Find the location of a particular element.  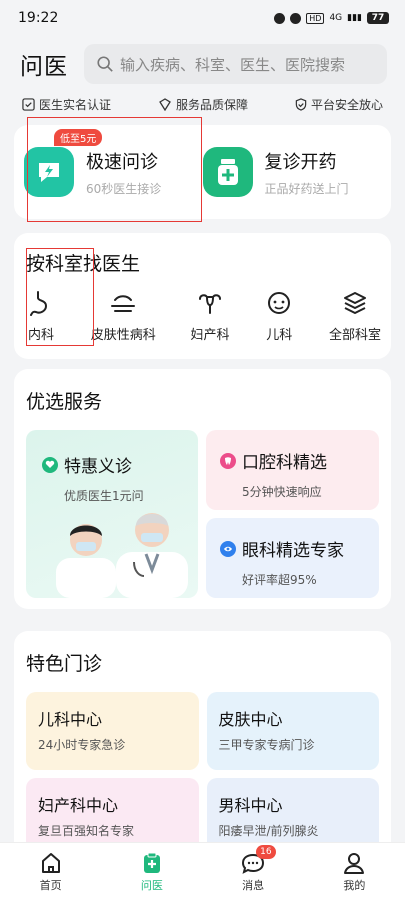

tab-profile: 我的 is located at coordinates (354, 872).